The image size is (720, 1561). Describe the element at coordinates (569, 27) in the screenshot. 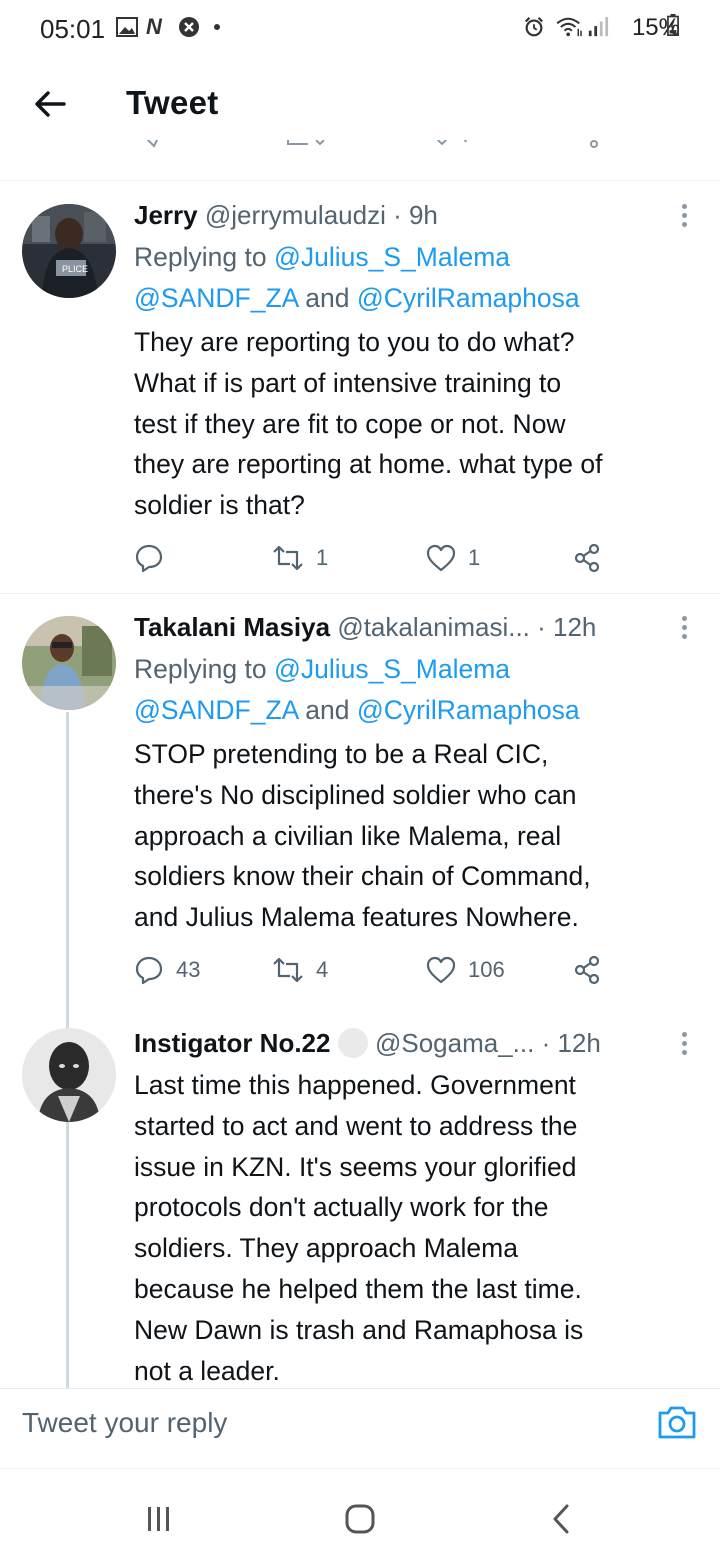

I see `wifi-icon` at that location.